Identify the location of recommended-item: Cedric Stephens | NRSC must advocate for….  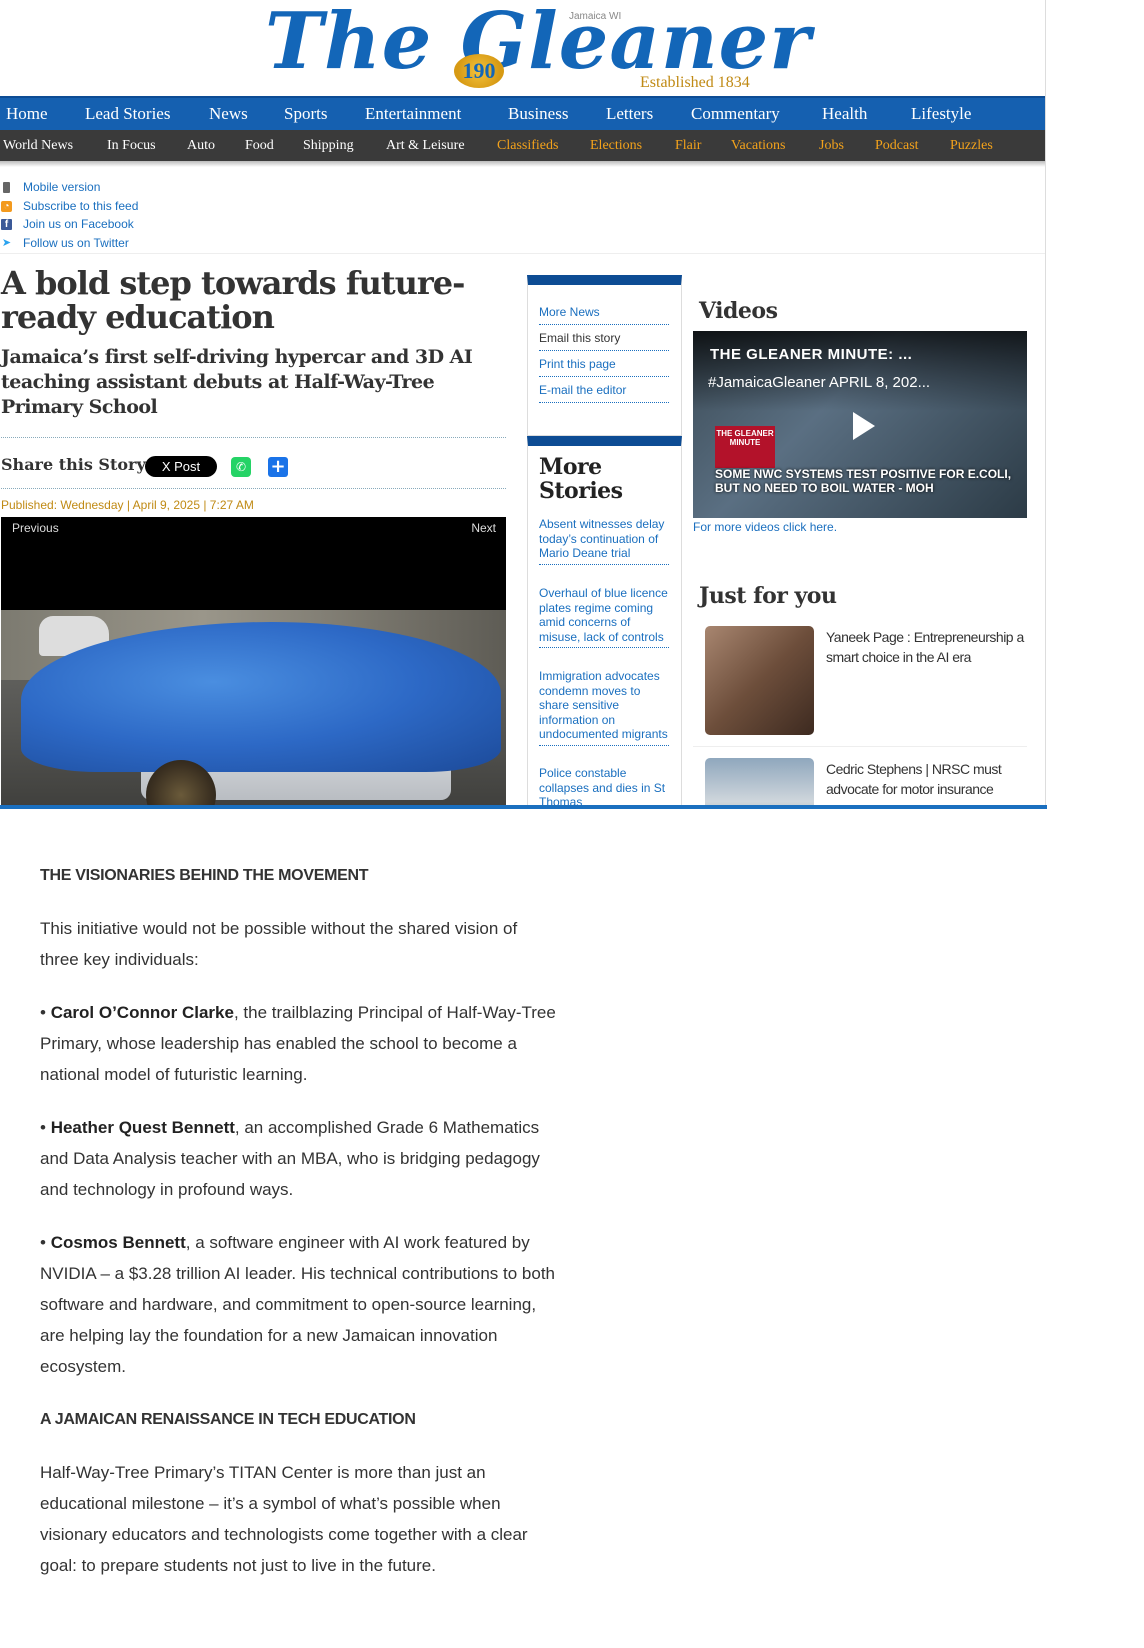
(860, 783).